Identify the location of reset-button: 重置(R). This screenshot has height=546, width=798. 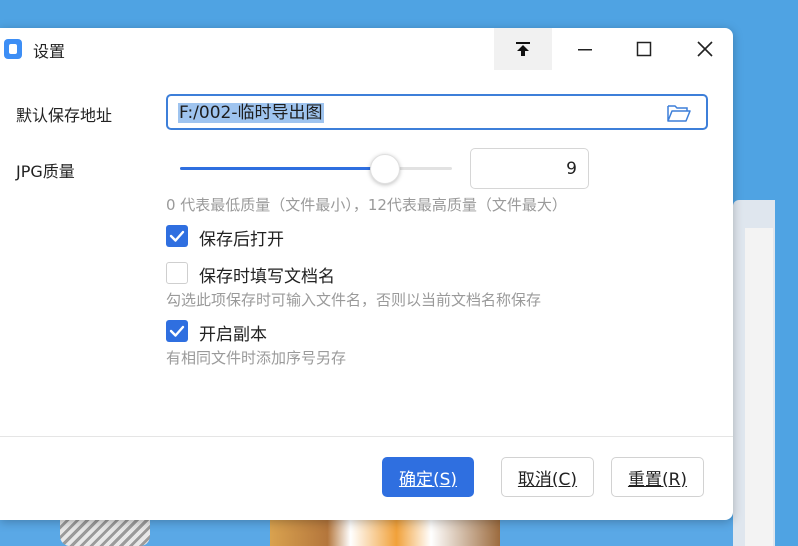
(657, 477).